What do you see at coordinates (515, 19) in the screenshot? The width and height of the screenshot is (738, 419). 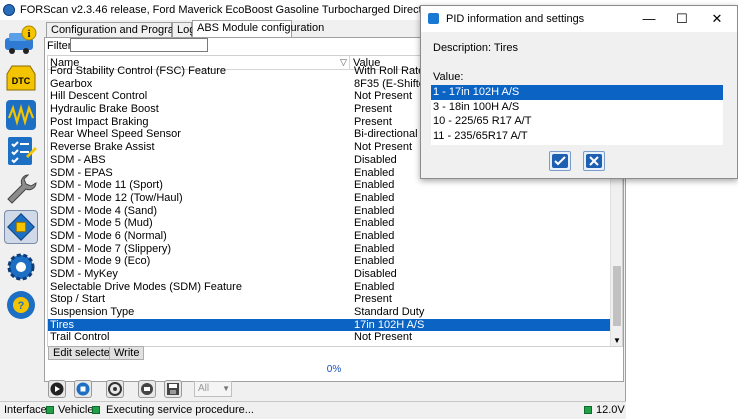 I see `dialog-title: PID information and settings` at bounding box center [515, 19].